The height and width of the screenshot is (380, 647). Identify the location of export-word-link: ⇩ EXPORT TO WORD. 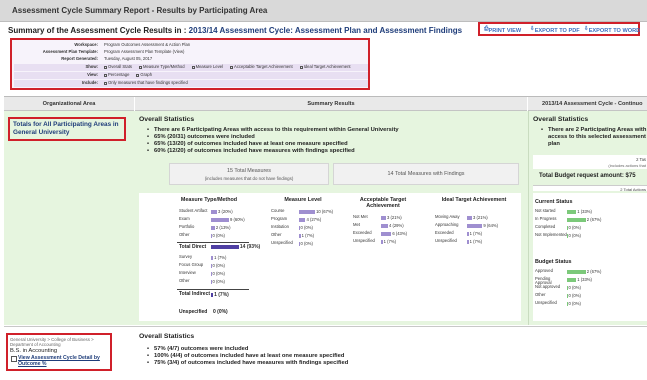
(612, 30).